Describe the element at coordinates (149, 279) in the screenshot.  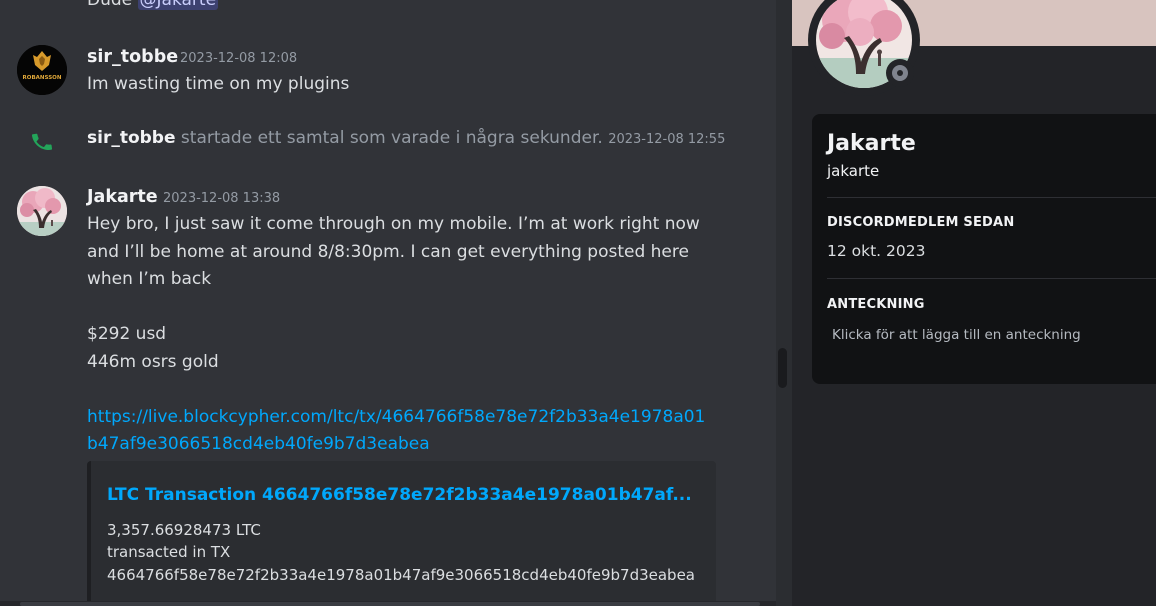
I see `message-text-line: when I’m back` at that location.